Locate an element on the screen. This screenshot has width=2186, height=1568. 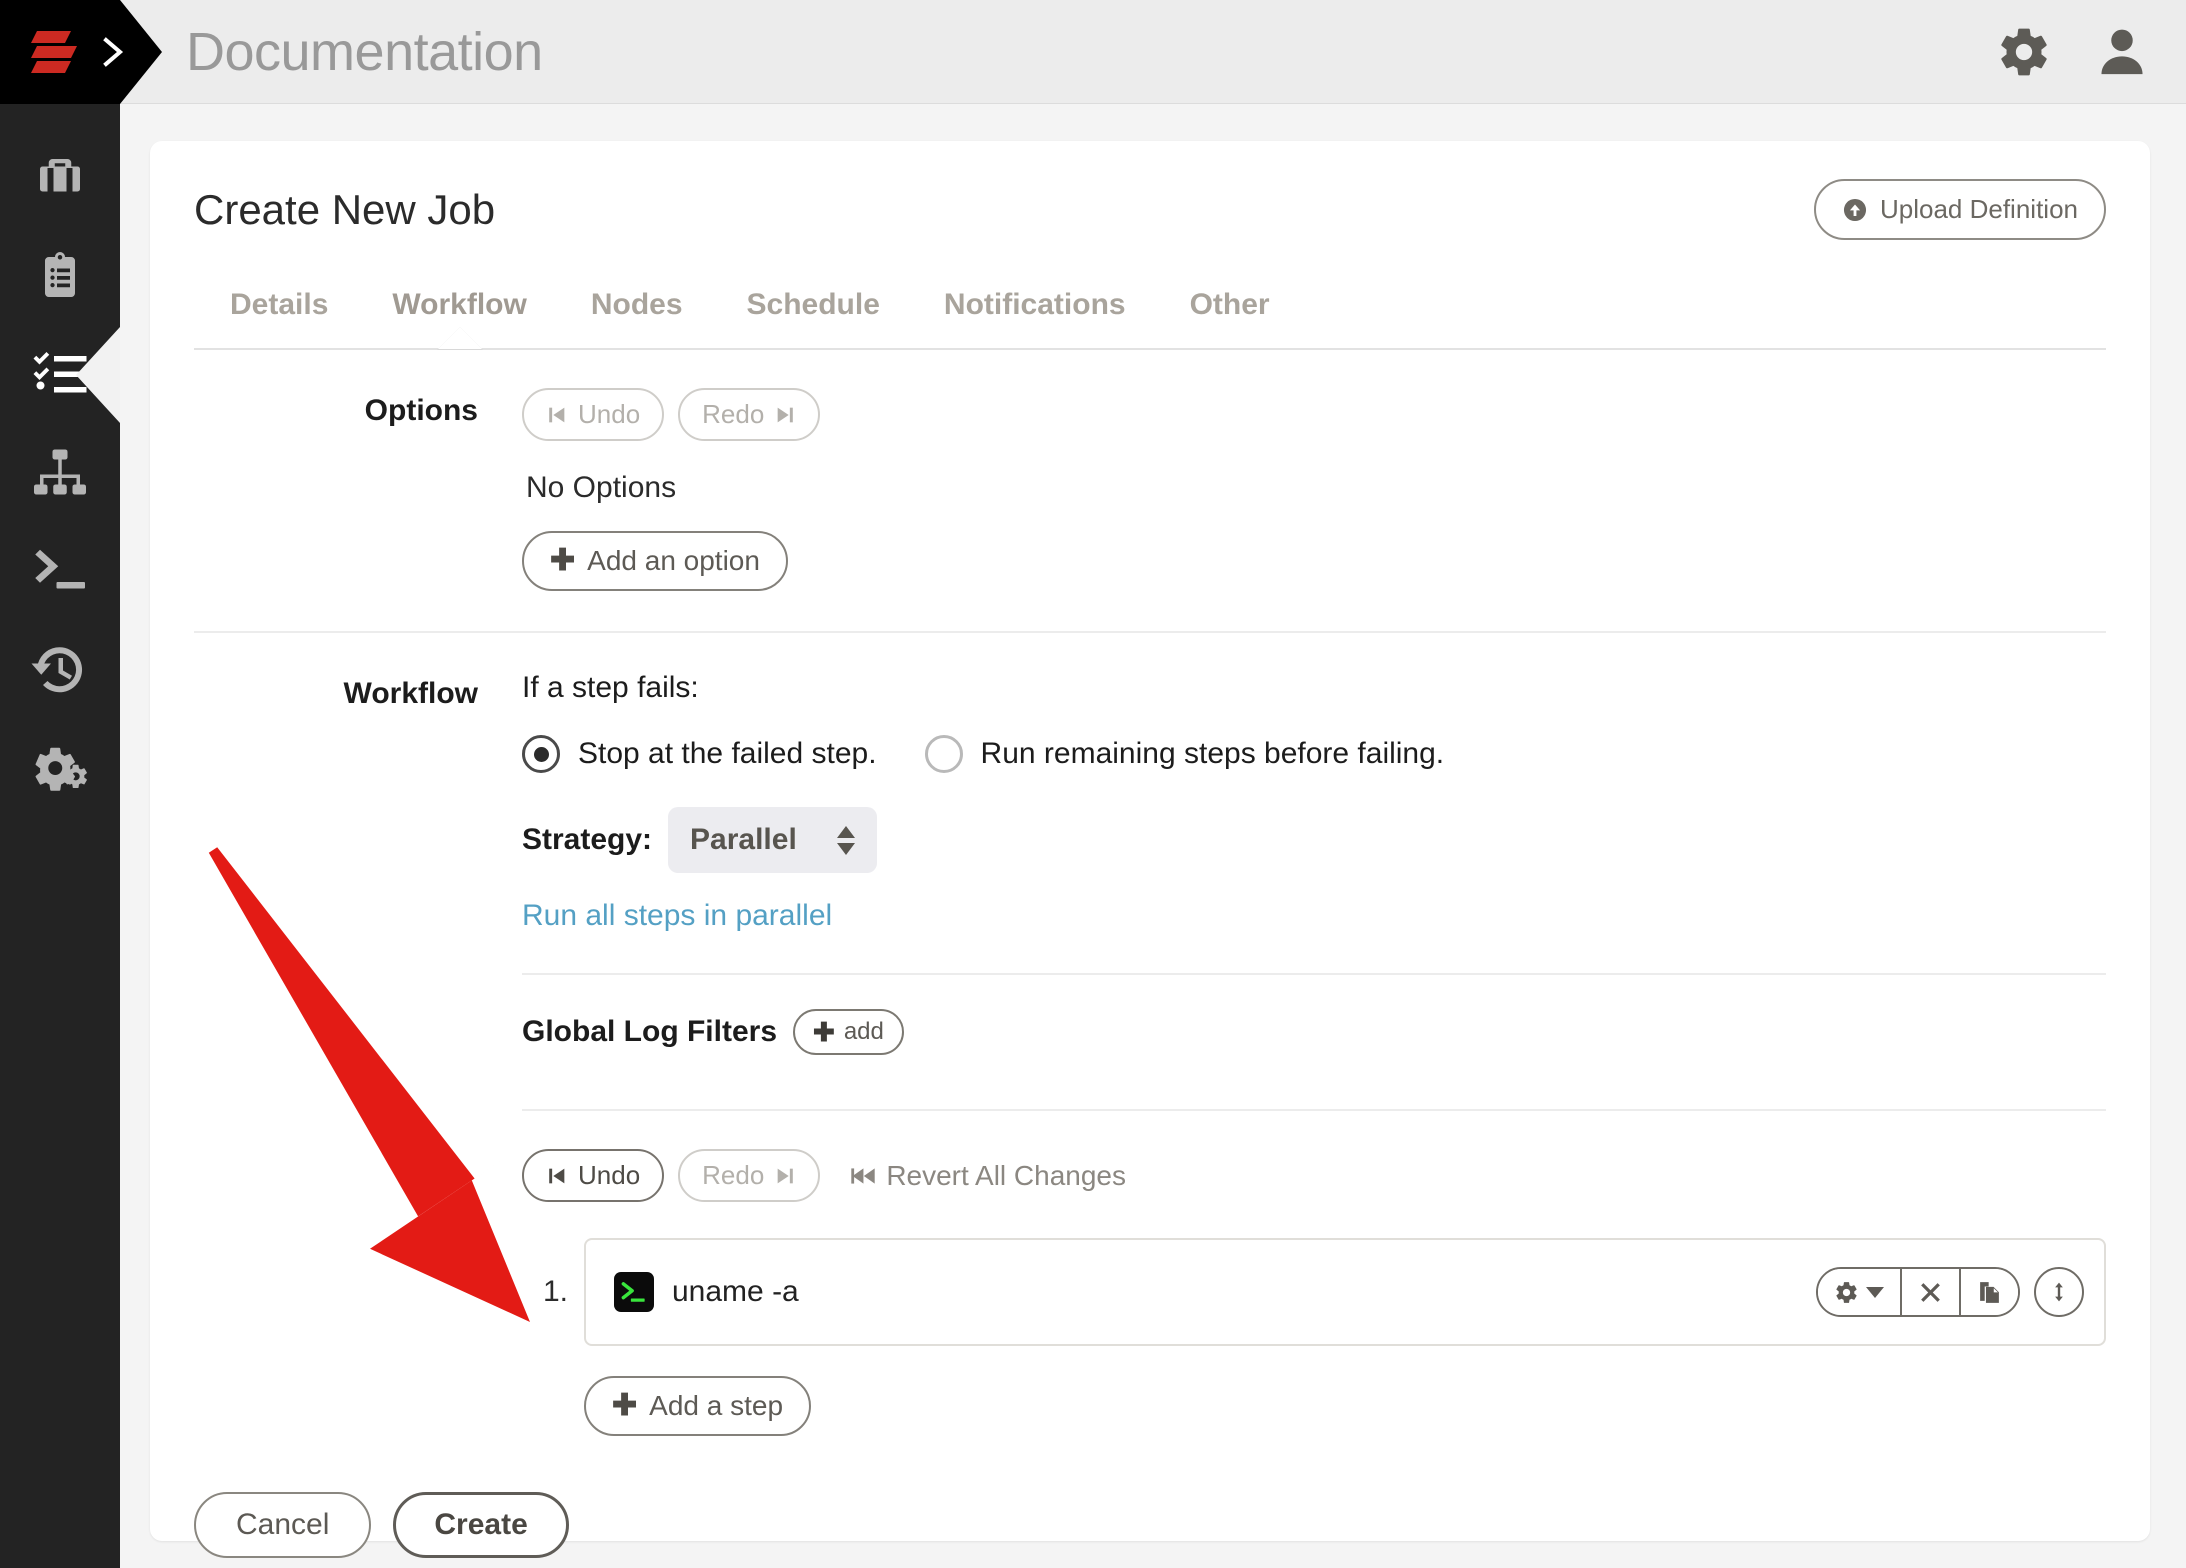
strategy-hint-link: Run all steps in parallel is located at coordinates (1314, 916).